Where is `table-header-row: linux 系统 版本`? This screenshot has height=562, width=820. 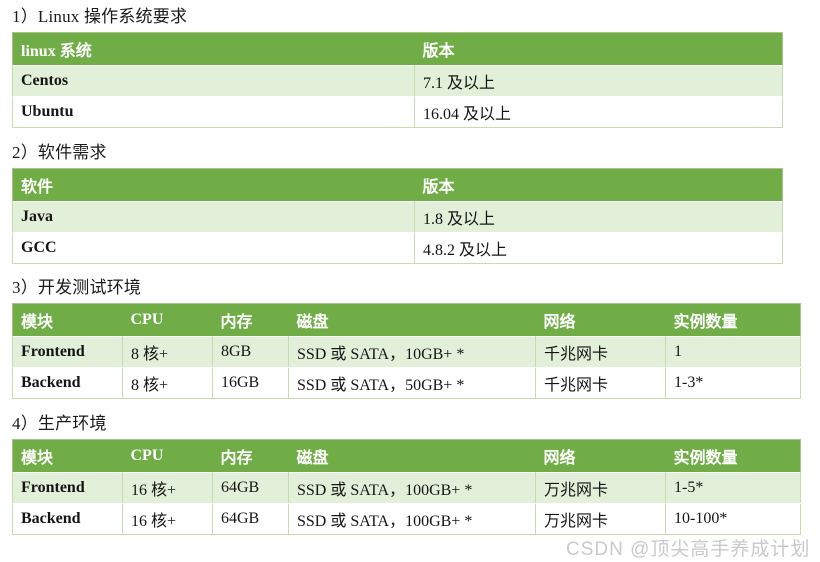 table-header-row: linux 系统 版本 is located at coordinates (397, 49).